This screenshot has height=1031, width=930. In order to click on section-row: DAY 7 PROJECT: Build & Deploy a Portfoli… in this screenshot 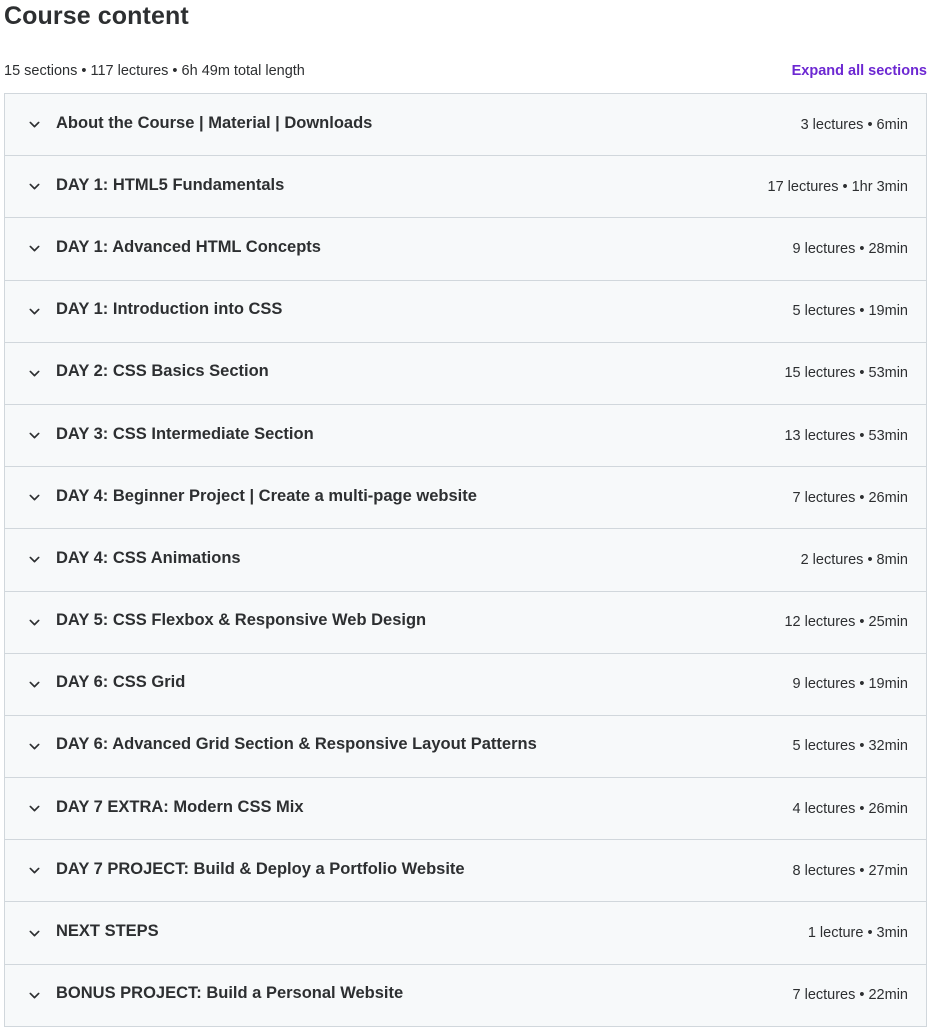, I will do `click(465, 871)`.